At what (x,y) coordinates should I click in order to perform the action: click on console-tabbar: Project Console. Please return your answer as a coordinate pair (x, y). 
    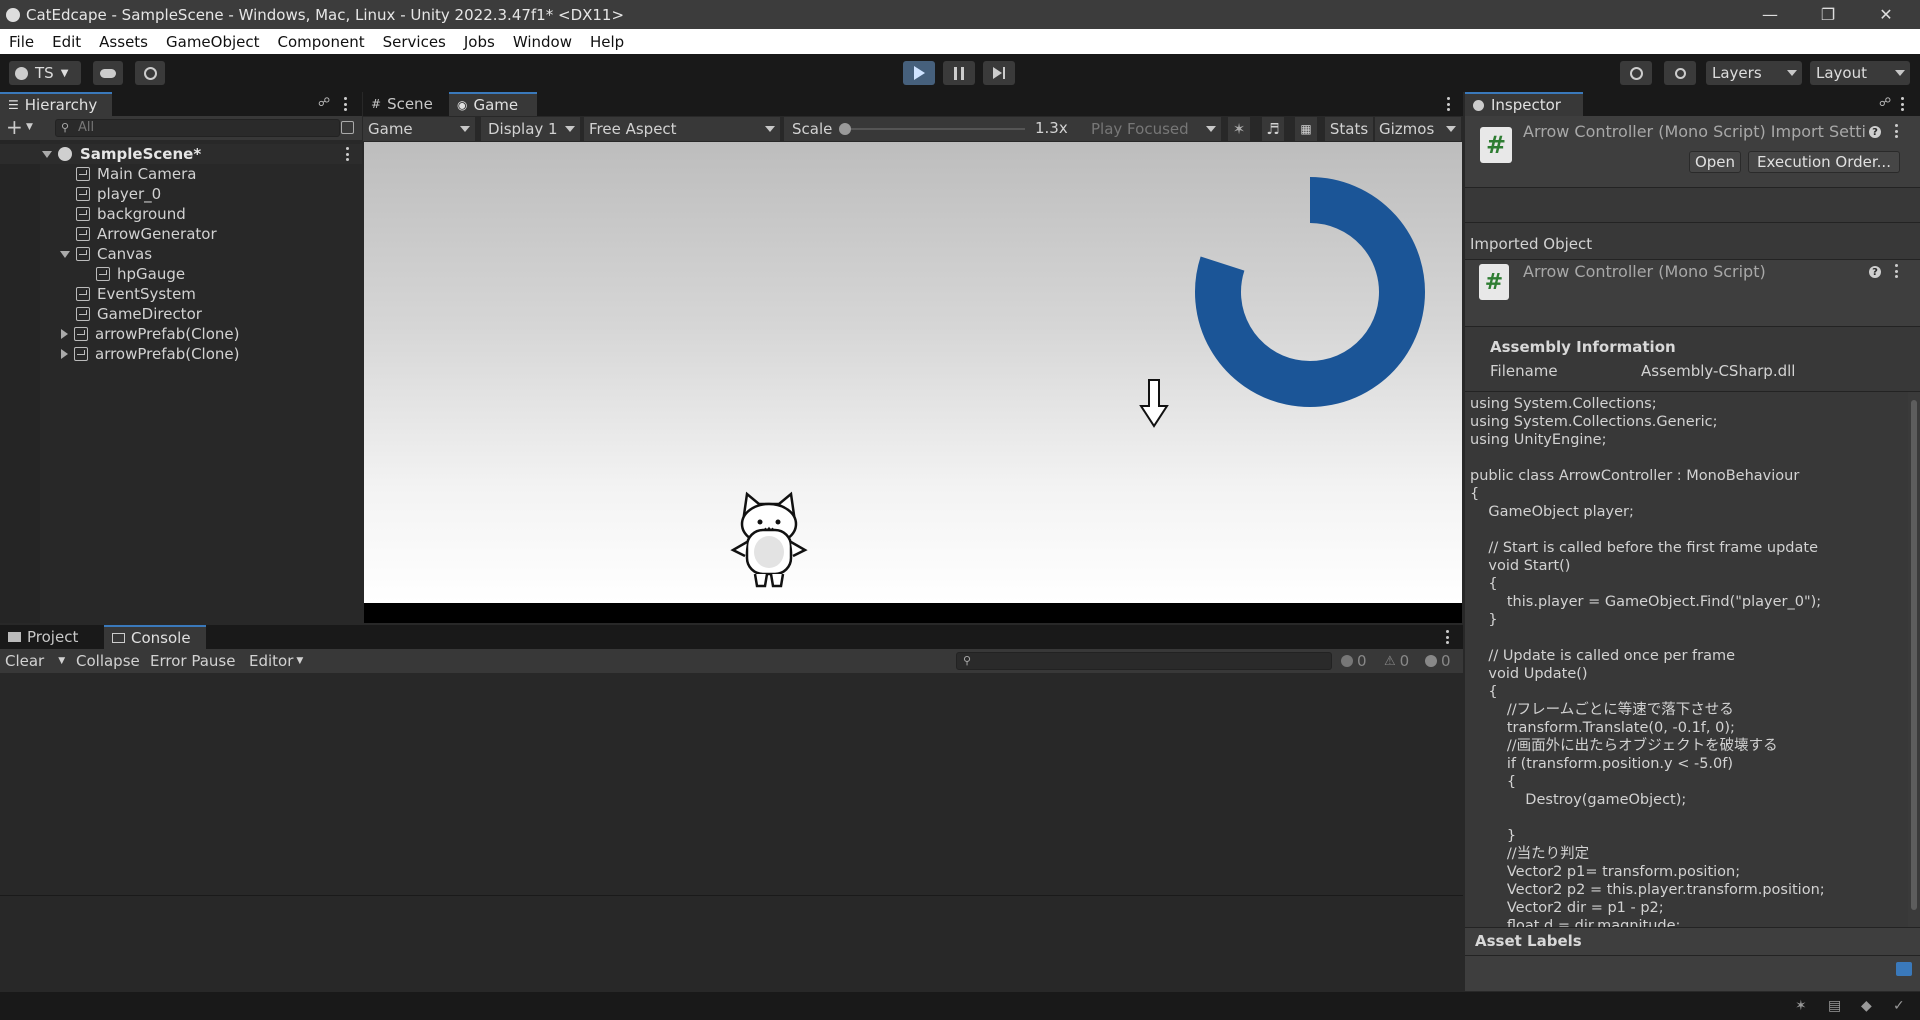
    Looking at the image, I should click on (731, 637).